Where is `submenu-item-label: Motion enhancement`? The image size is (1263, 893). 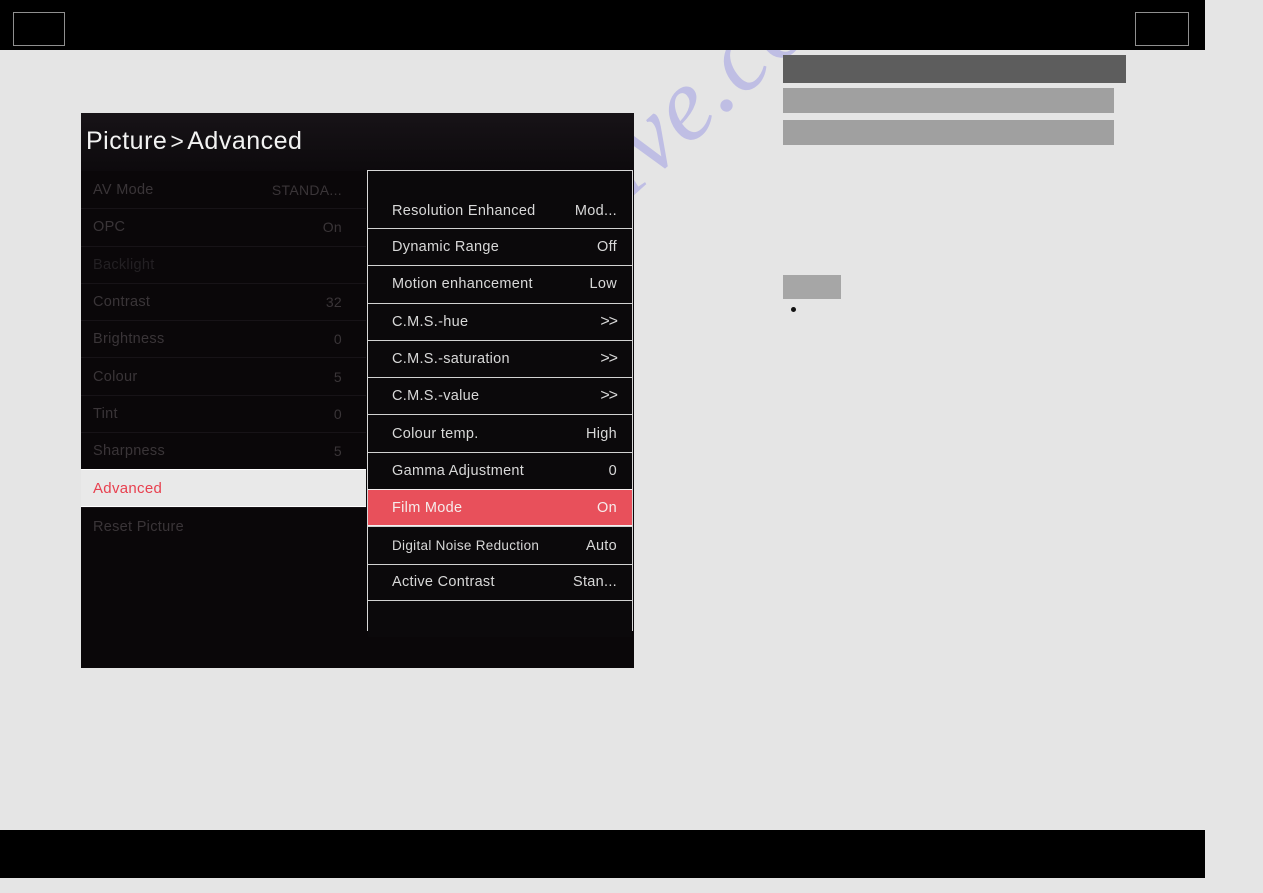
submenu-item-label: Motion enhancement is located at coordinates (462, 284).